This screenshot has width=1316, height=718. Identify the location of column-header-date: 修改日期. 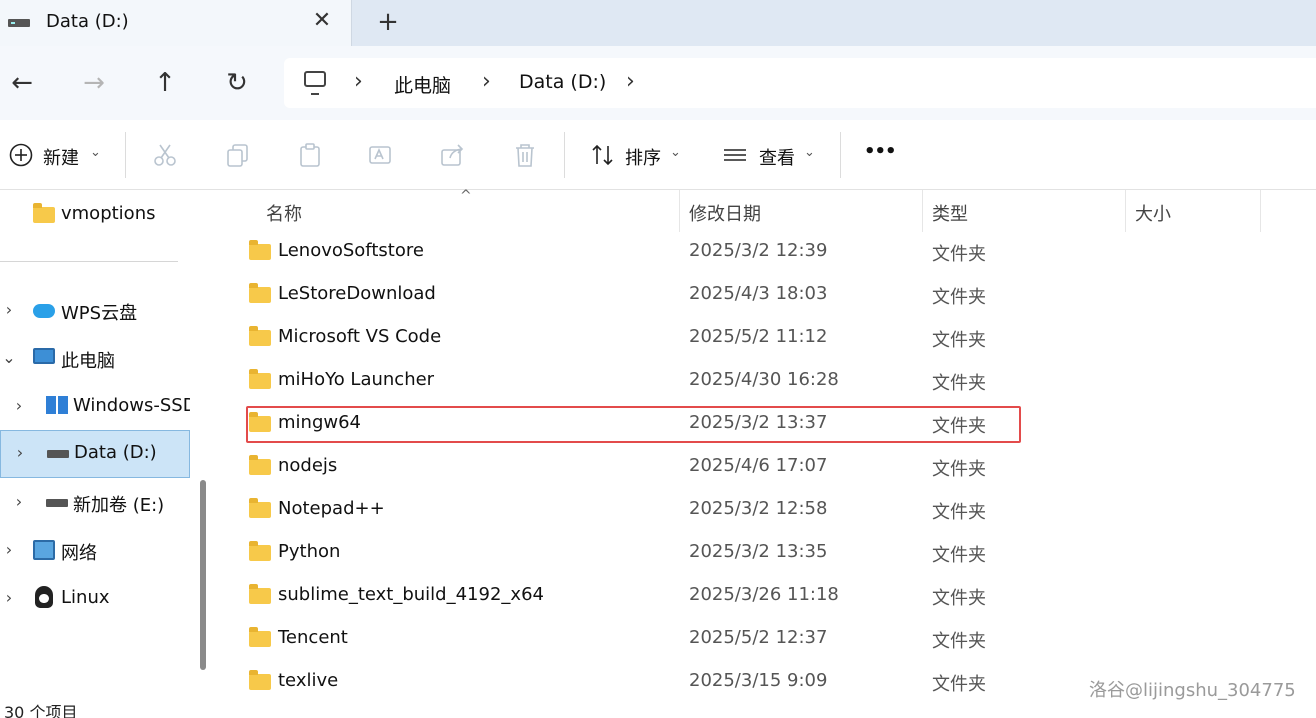
(801, 211).